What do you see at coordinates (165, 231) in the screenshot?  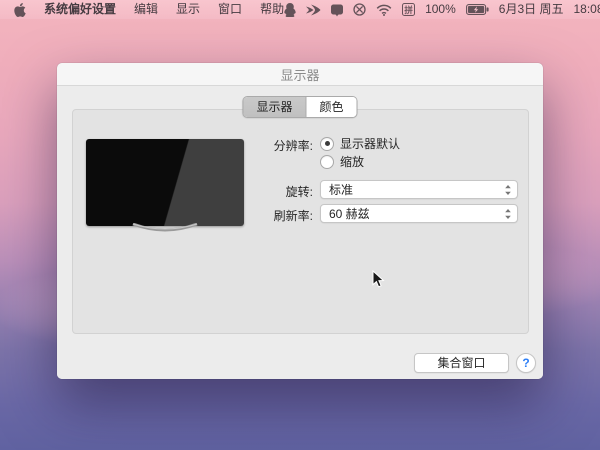 I see `monitor-stand` at bounding box center [165, 231].